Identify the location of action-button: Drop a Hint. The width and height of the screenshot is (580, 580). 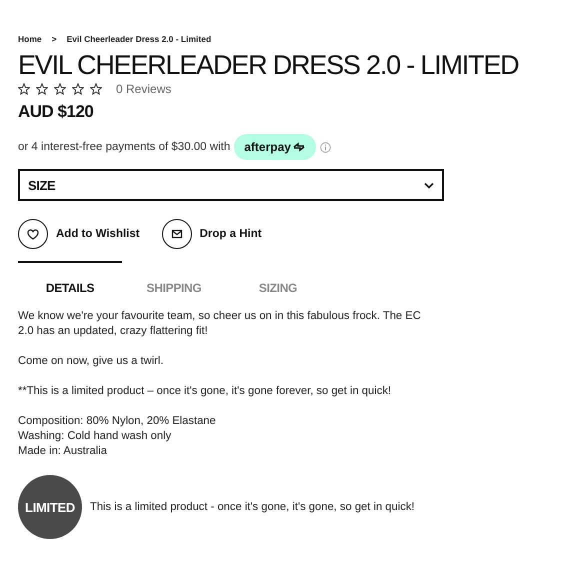
(212, 234).